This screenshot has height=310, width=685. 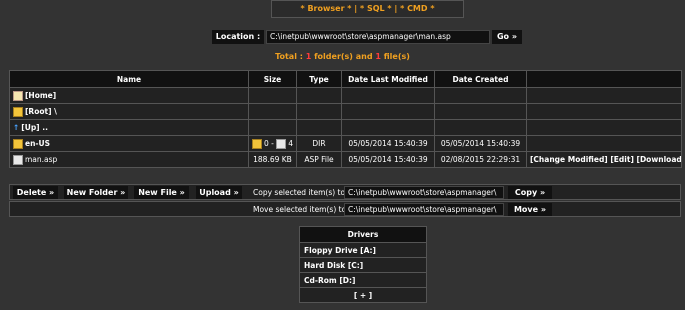 I want to click on top-navigation: * Browser * | * SQL * | * CMD *, so click(x=367, y=9).